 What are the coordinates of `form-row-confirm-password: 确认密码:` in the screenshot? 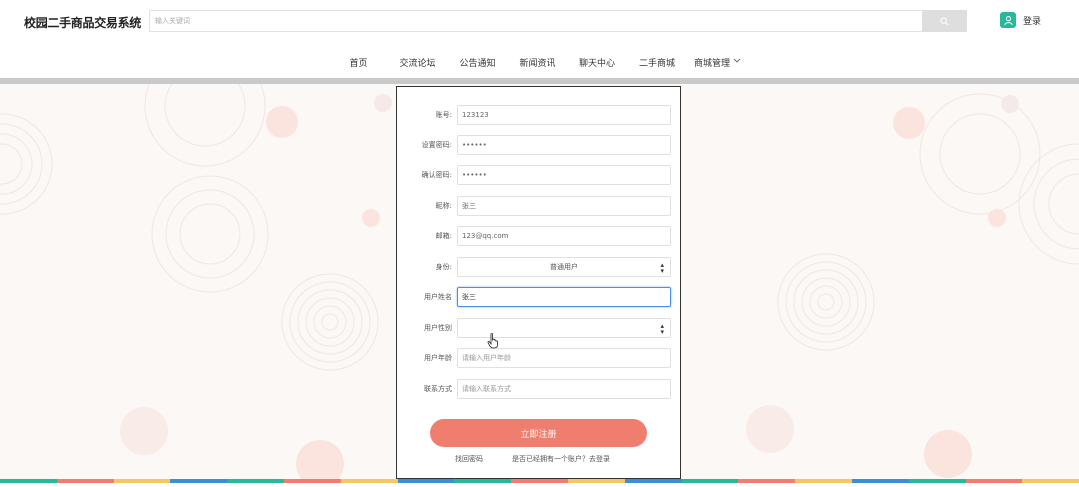 It's located at (539, 175).